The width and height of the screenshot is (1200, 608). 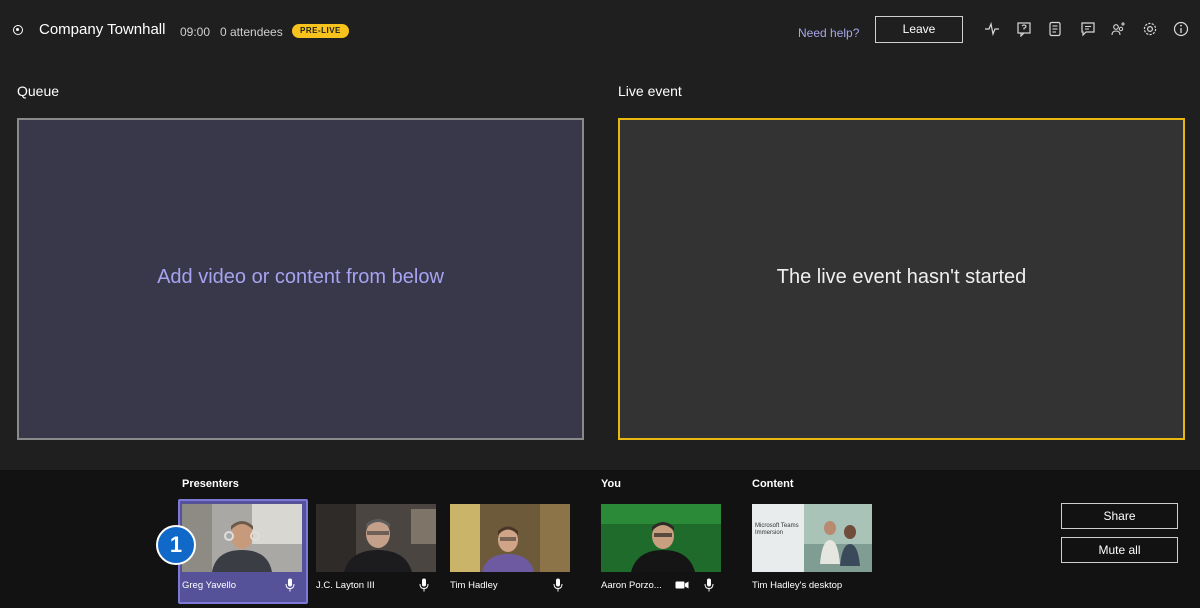 I want to click on presenter-video-tim, so click(x=510, y=538).